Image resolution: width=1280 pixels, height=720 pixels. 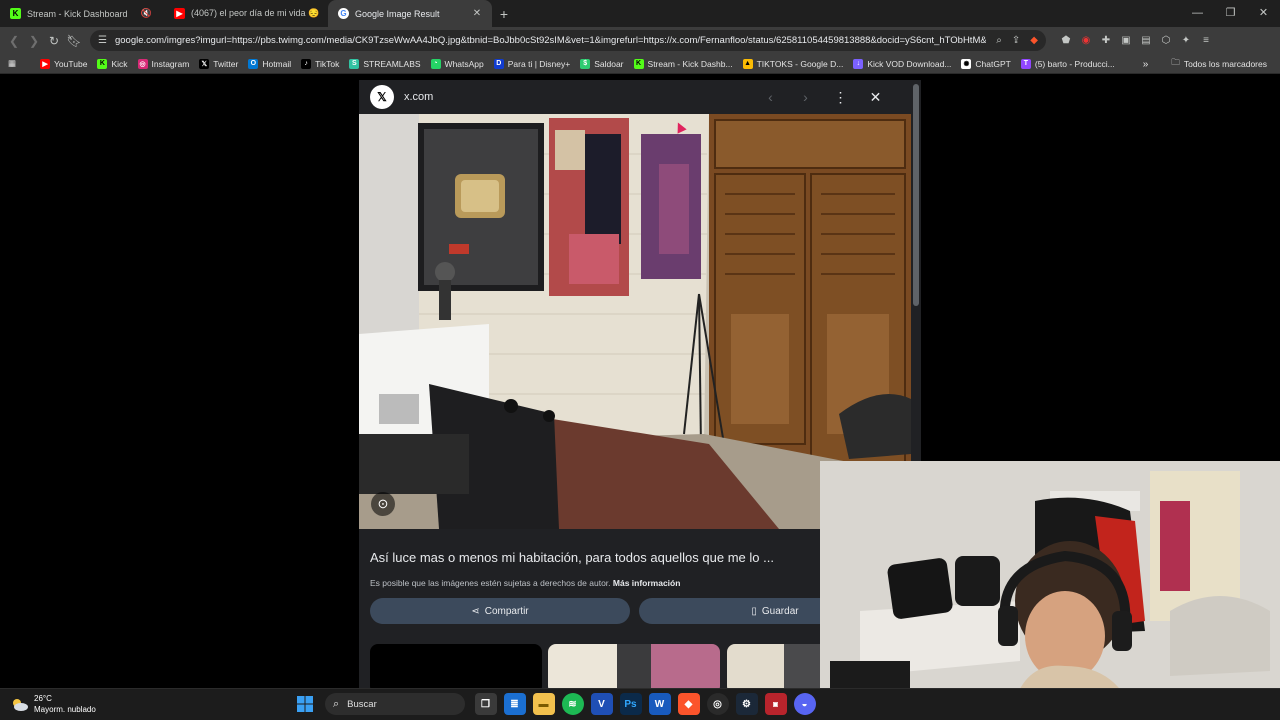 What do you see at coordinates (688, 704) in the screenshot?
I see `brave-browser-icon: ◆` at bounding box center [688, 704].